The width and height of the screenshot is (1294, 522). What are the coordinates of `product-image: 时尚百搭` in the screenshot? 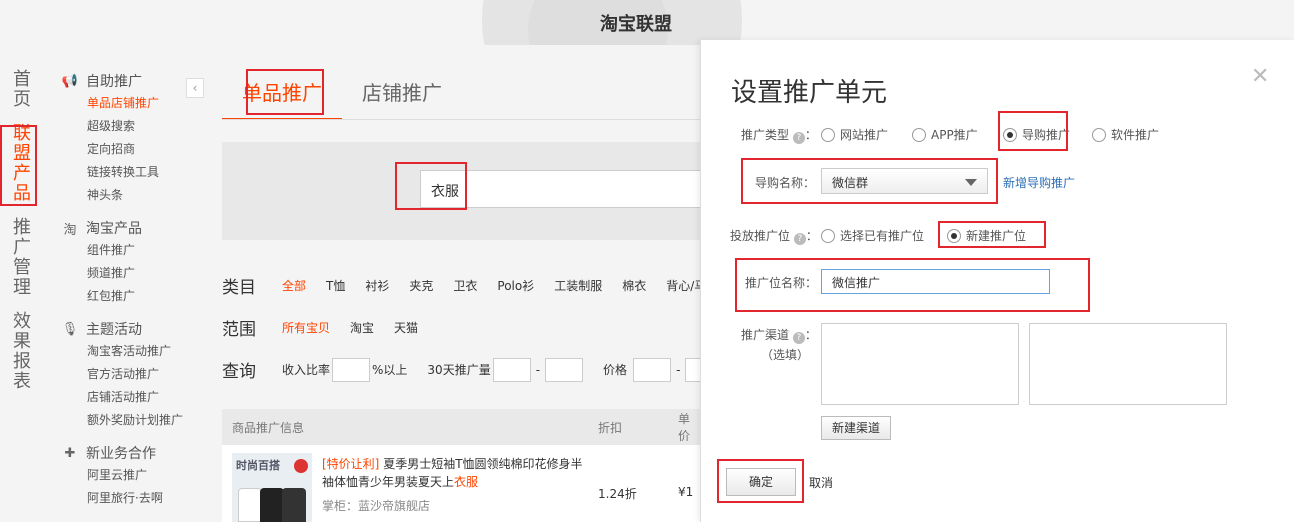 It's located at (272, 487).